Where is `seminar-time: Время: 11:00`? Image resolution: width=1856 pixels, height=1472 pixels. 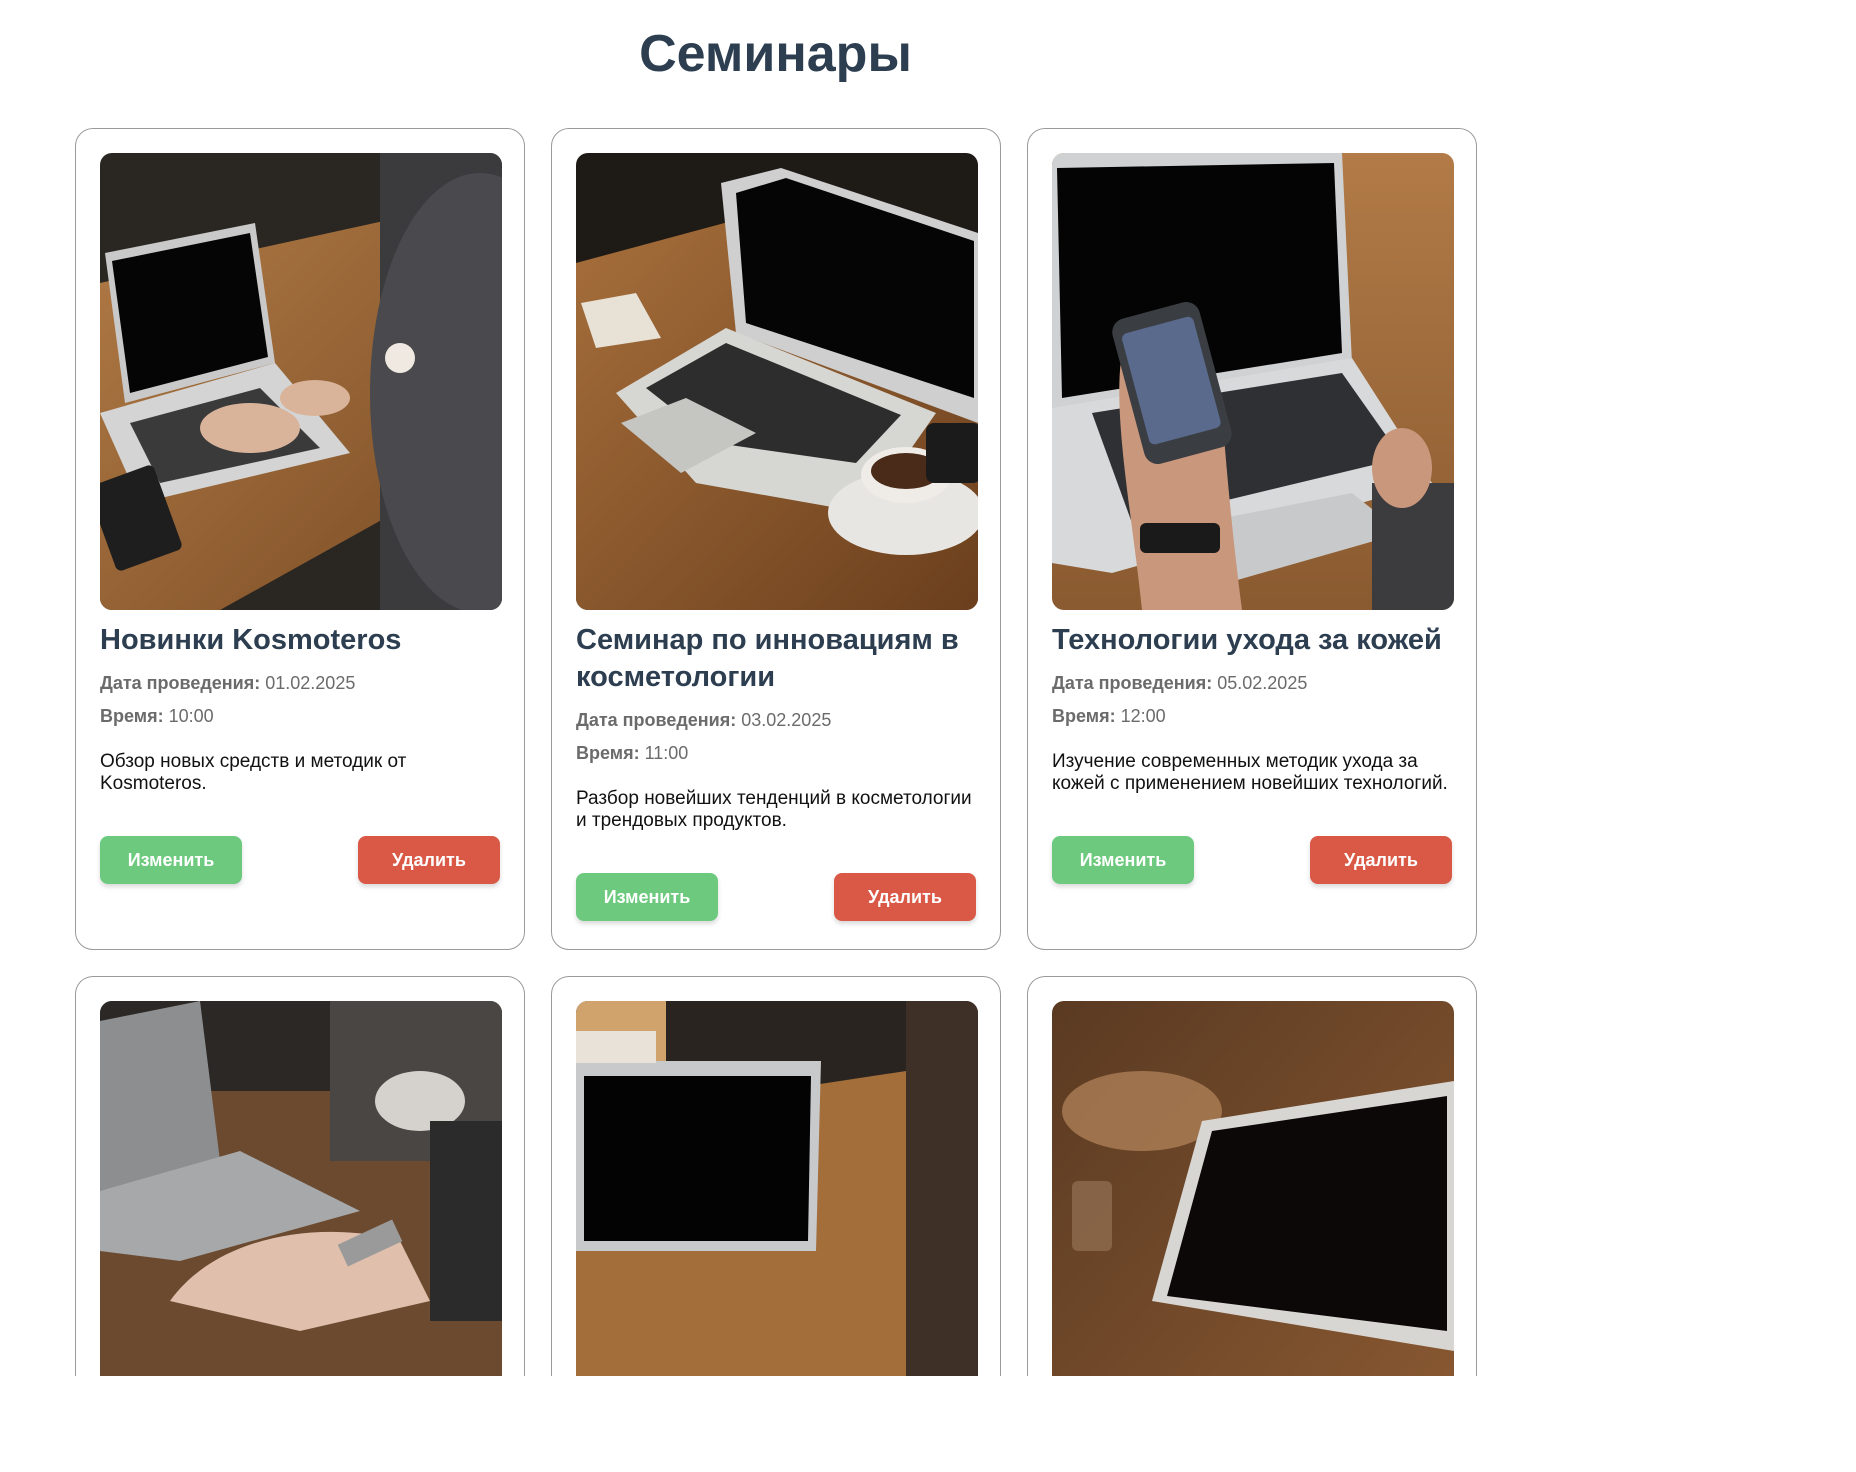 seminar-time: Время: 11:00 is located at coordinates (776, 753).